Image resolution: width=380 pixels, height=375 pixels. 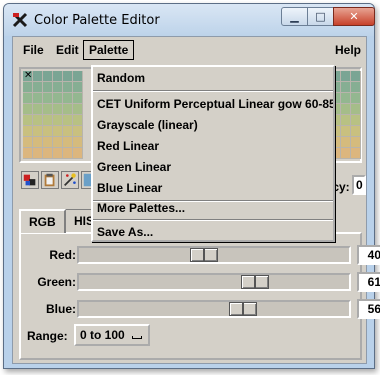 I want to click on magic-wand-icon, so click(x=70, y=180).